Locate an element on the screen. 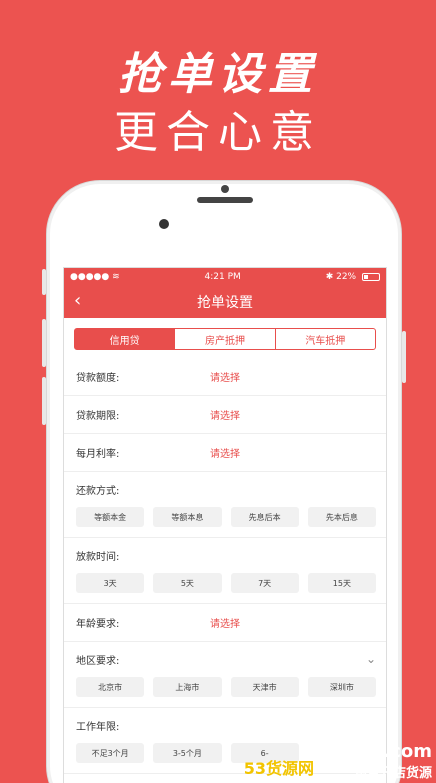 The image size is (436, 783). watermark-site: 53shop.com is located at coordinates (370, 751).